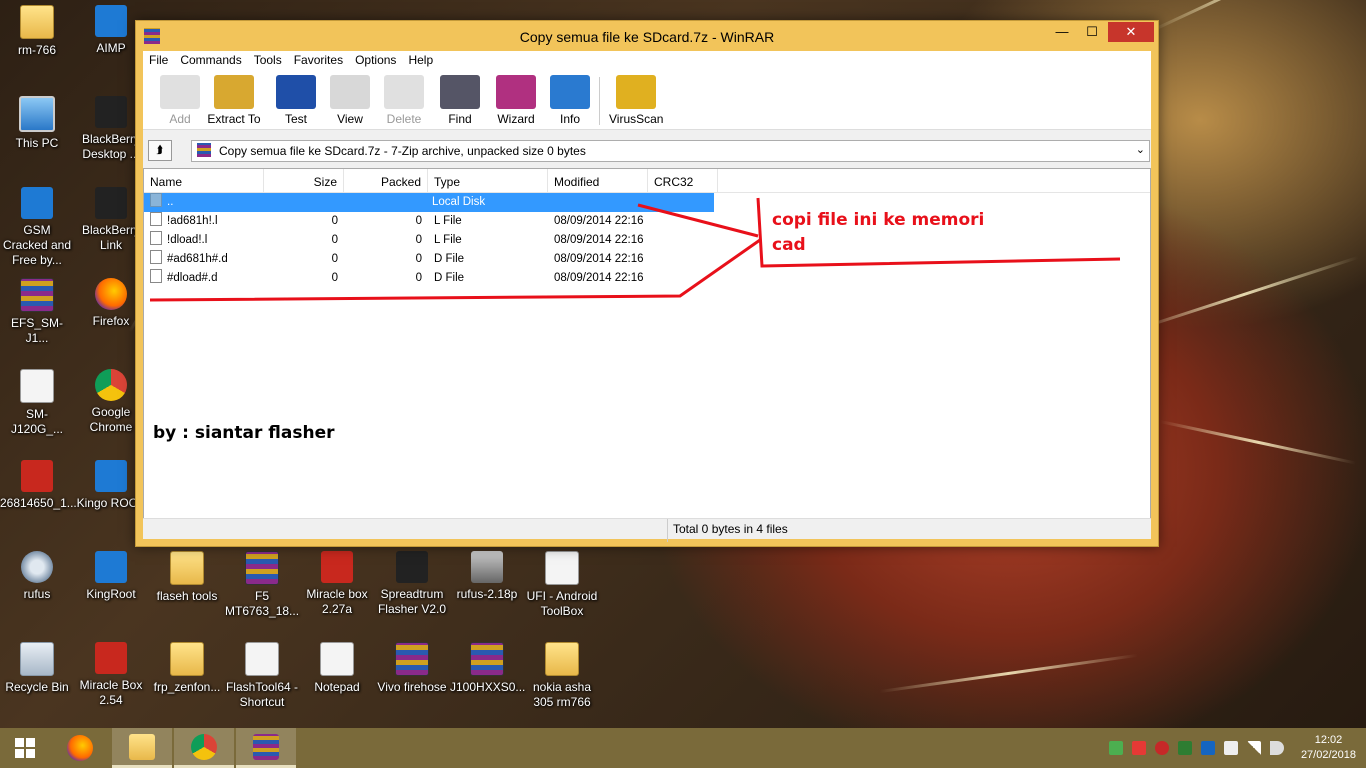 The image size is (1366, 768). I want to click on column-header-modified: Modified, so click(598, 180).